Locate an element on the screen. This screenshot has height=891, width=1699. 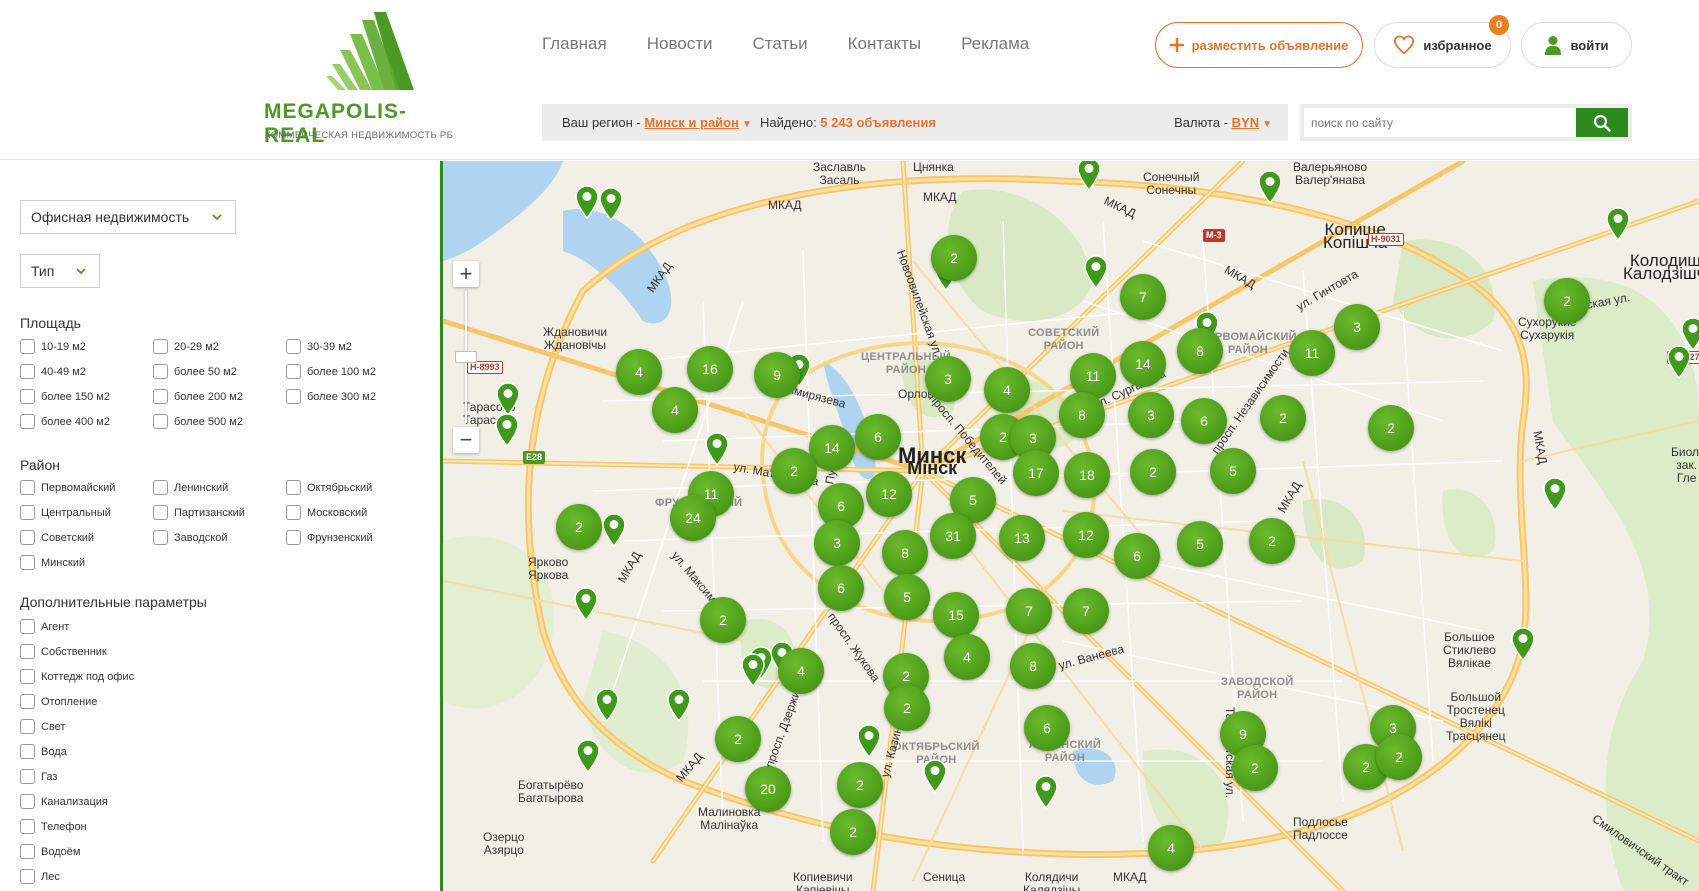
district-option: Московский is located at coordinates (326, 512).